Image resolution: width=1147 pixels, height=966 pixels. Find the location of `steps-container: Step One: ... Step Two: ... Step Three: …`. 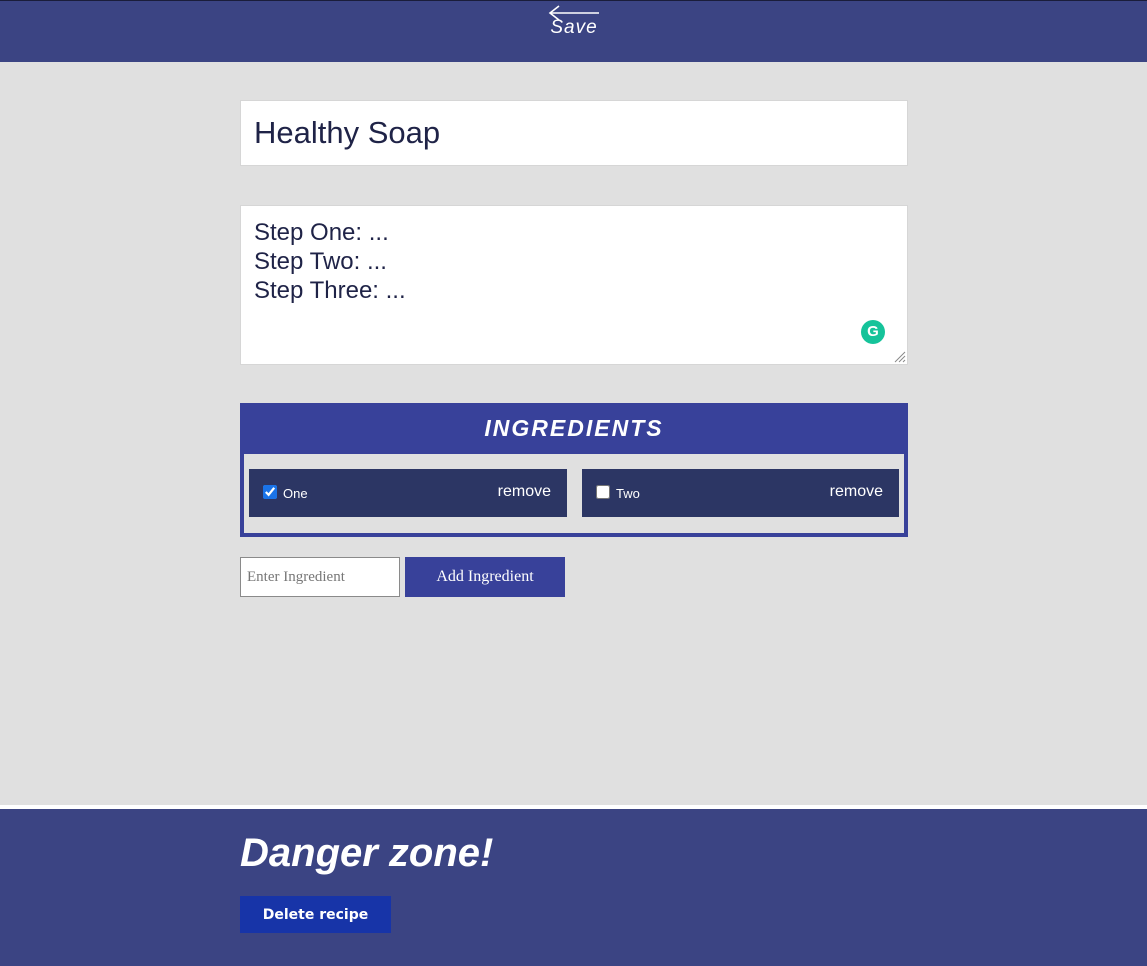

steps-container: Step One: ... Step Two: ... Step Three: … is located at coordinates (574, 285).